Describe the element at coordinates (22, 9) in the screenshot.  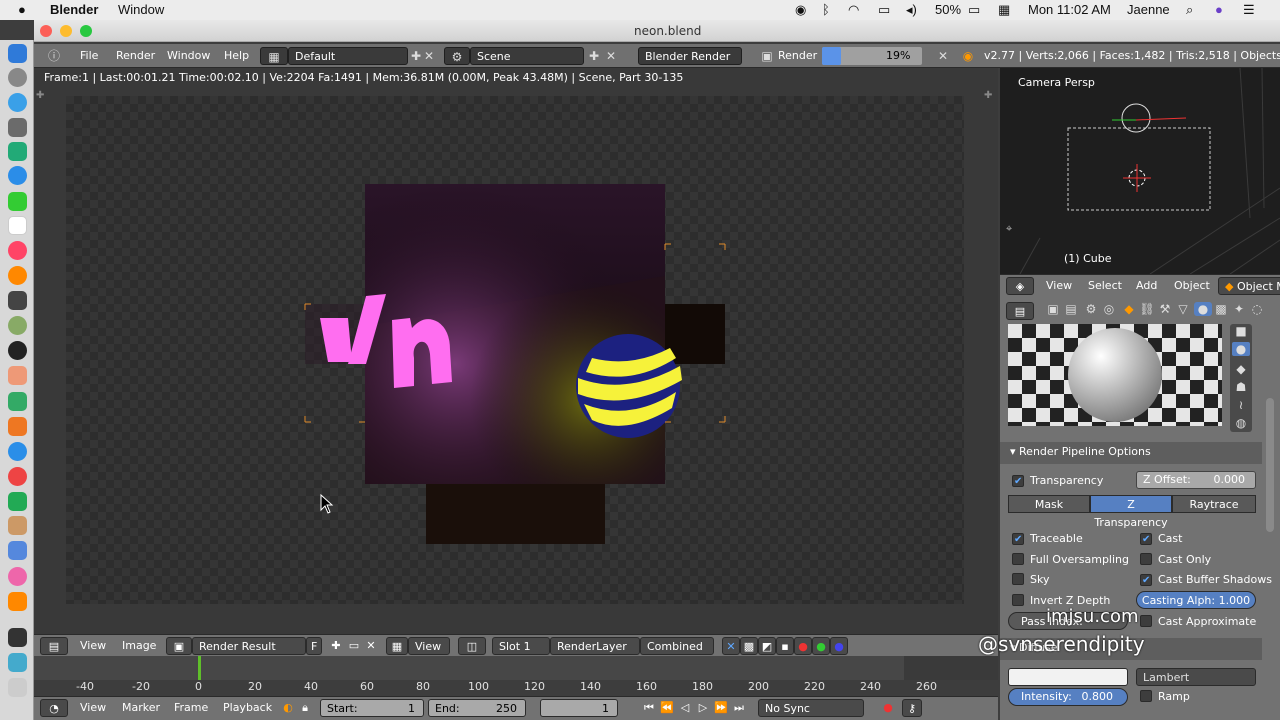
I see `apple-icon: ●` at that location.